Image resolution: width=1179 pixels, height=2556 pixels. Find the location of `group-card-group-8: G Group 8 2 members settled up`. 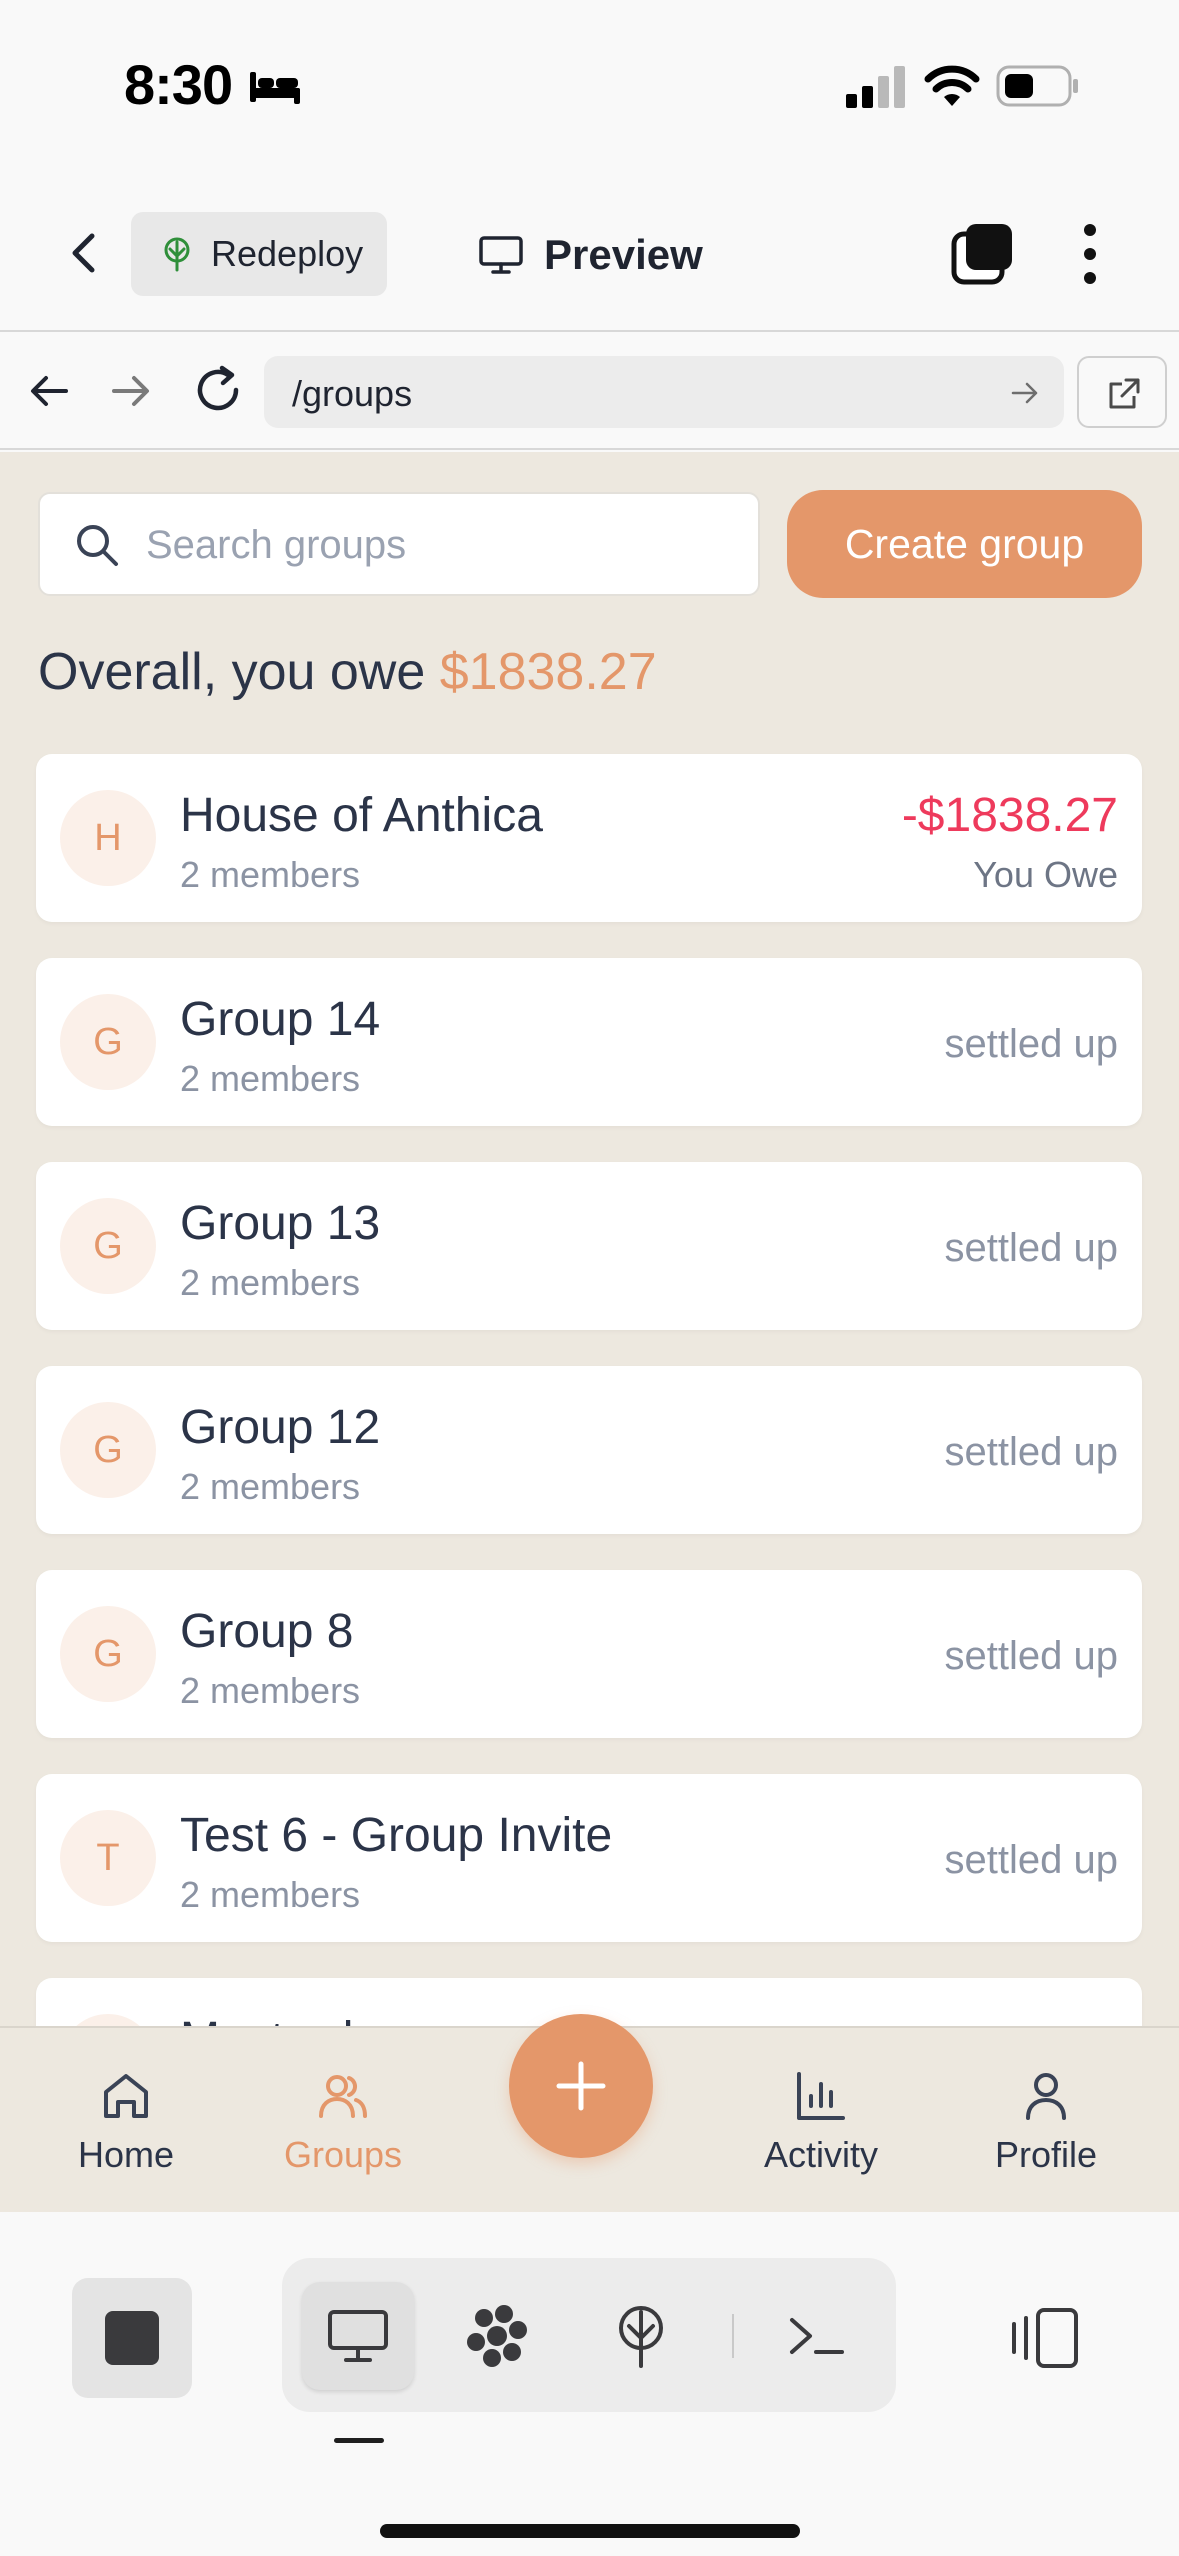

group-card-group-8: G Group 8 2 members settled up is located at coordinates (589, 1654).